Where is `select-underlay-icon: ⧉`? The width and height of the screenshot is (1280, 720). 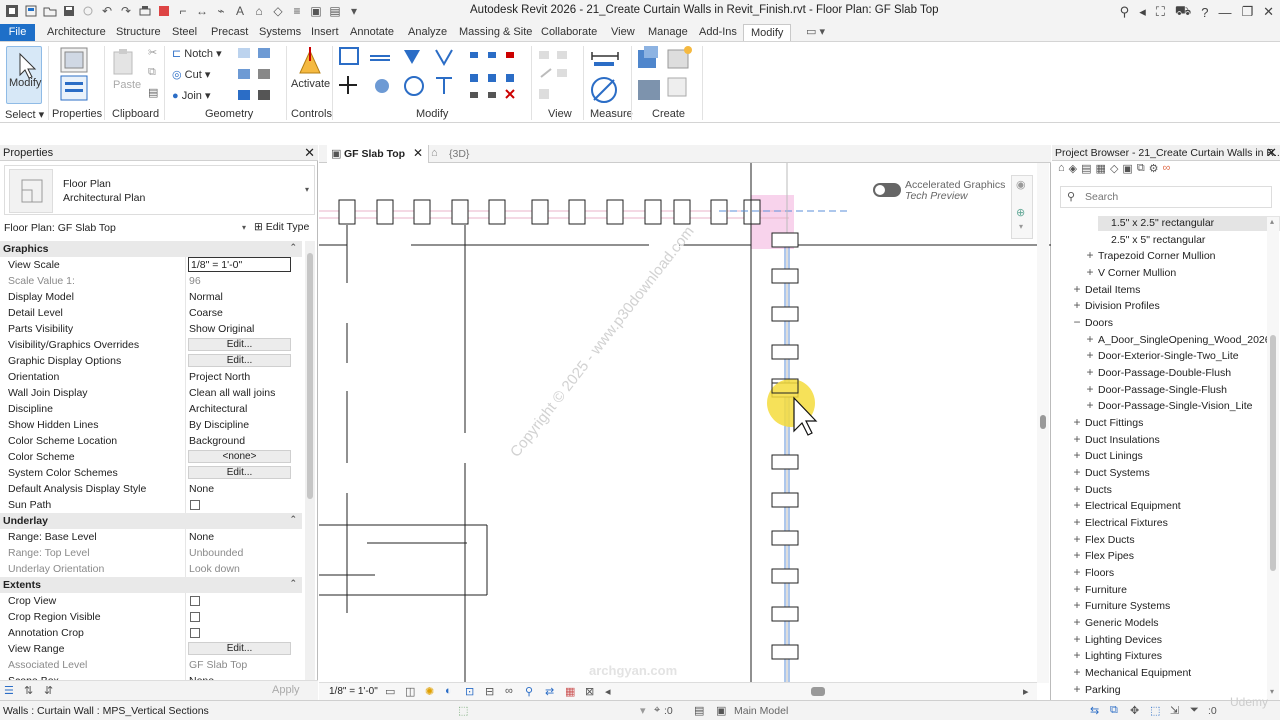
select-underlay-icon: ⧉ is located at coordinates (1114, 710).